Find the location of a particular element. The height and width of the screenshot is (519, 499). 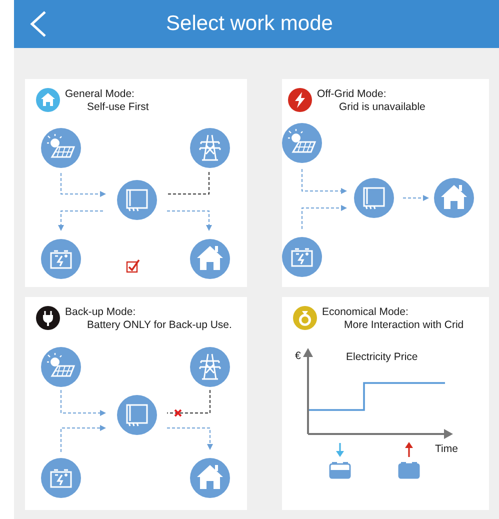

mode-title: Off-Grid Mode: is located at coordinates (351, 94).